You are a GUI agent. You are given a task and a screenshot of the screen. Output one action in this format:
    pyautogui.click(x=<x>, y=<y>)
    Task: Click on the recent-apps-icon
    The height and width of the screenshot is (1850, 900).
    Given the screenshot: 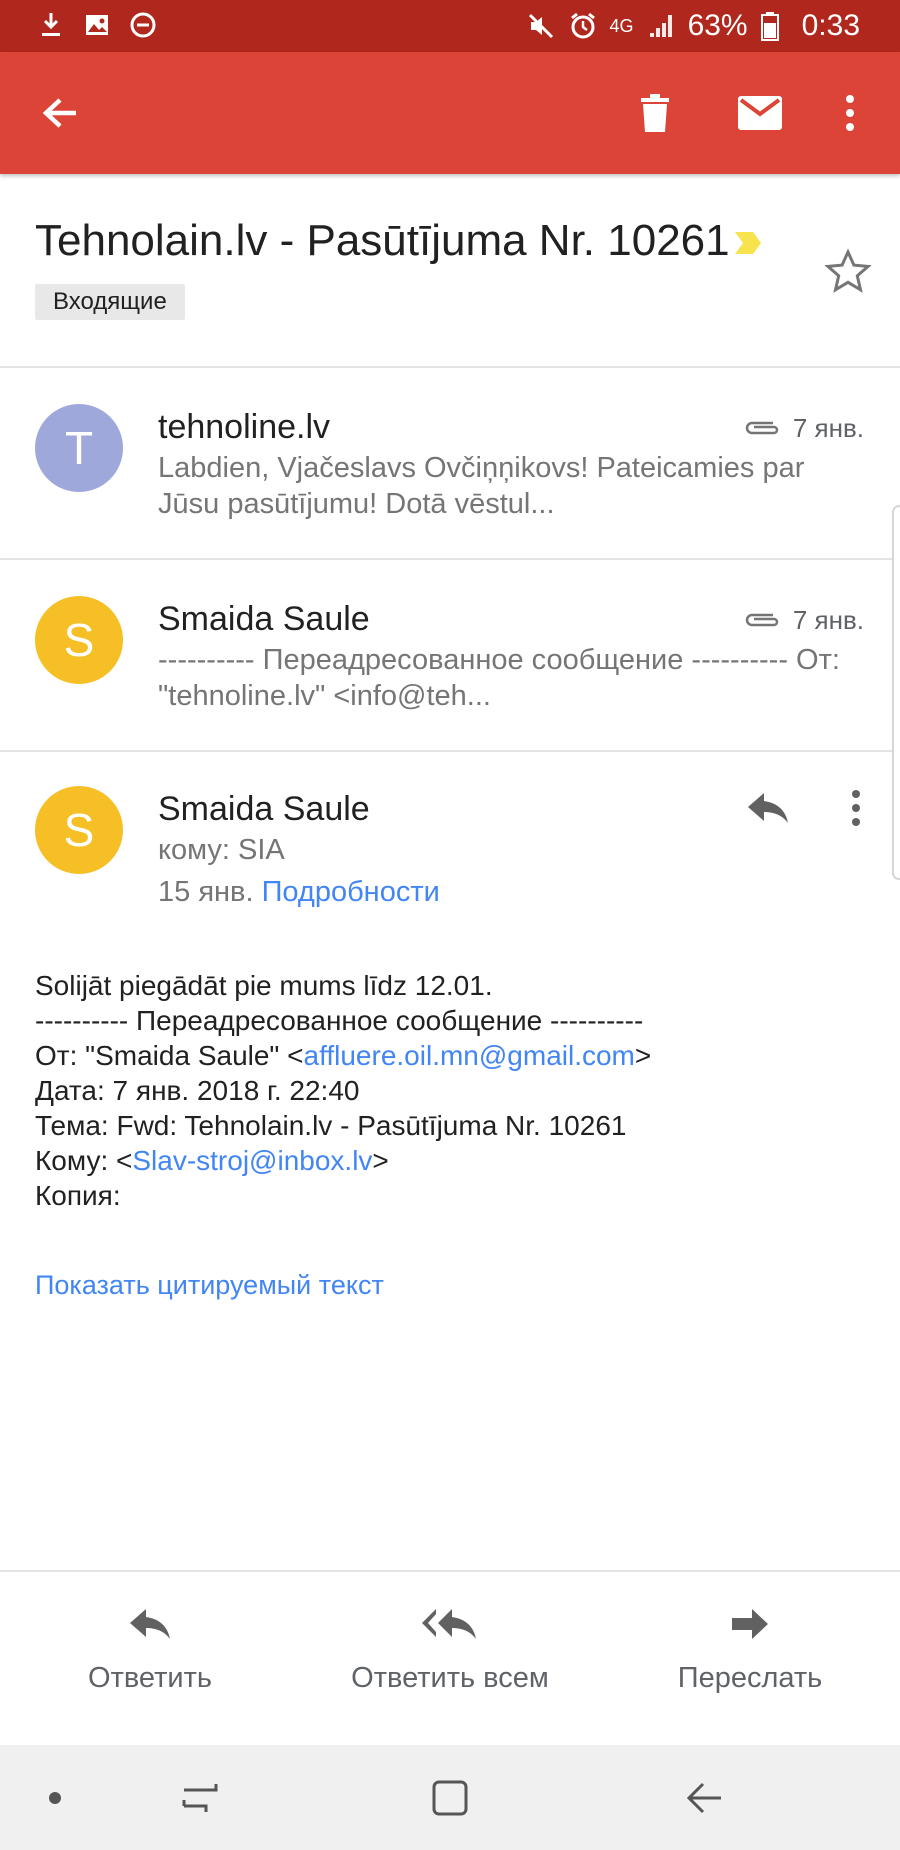 What is the action you would take?
    pyautogui.click(x=200, y=1797)
    